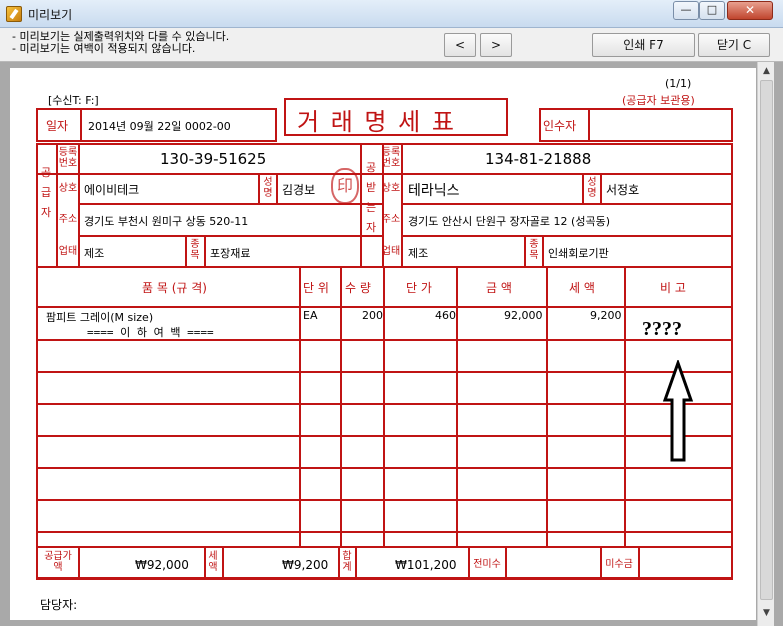 The image size is (783, 626). I want to click on header-item: 품 목 (규 격), so click(174, 288).